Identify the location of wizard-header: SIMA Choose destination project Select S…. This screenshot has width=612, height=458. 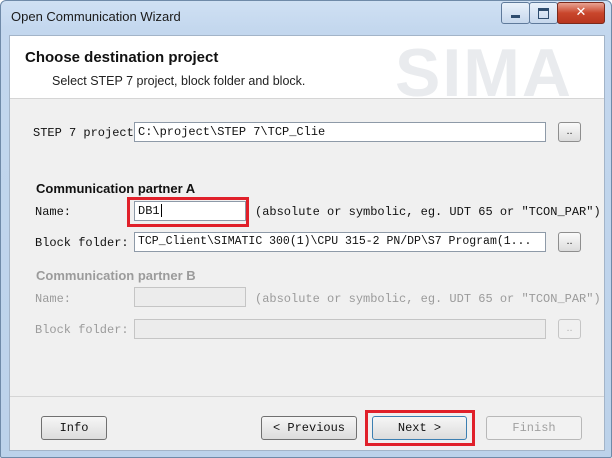
(307, 67).